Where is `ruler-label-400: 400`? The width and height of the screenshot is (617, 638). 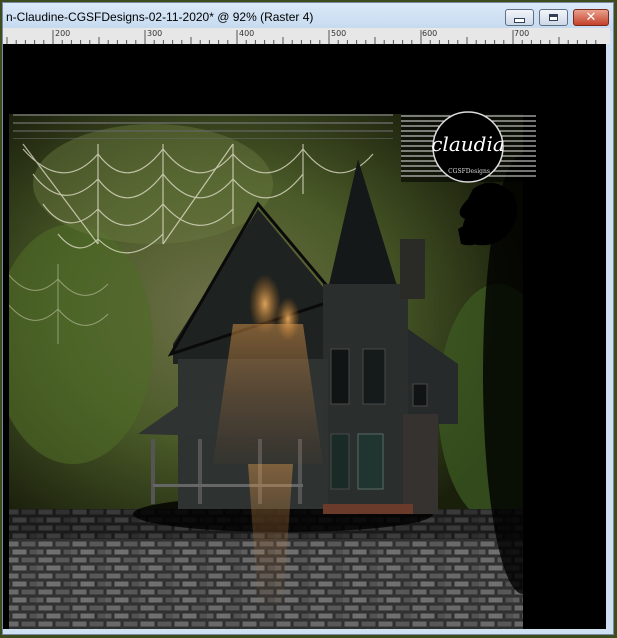 ruler-label-400: 400 is located at coordinates (247, 33).